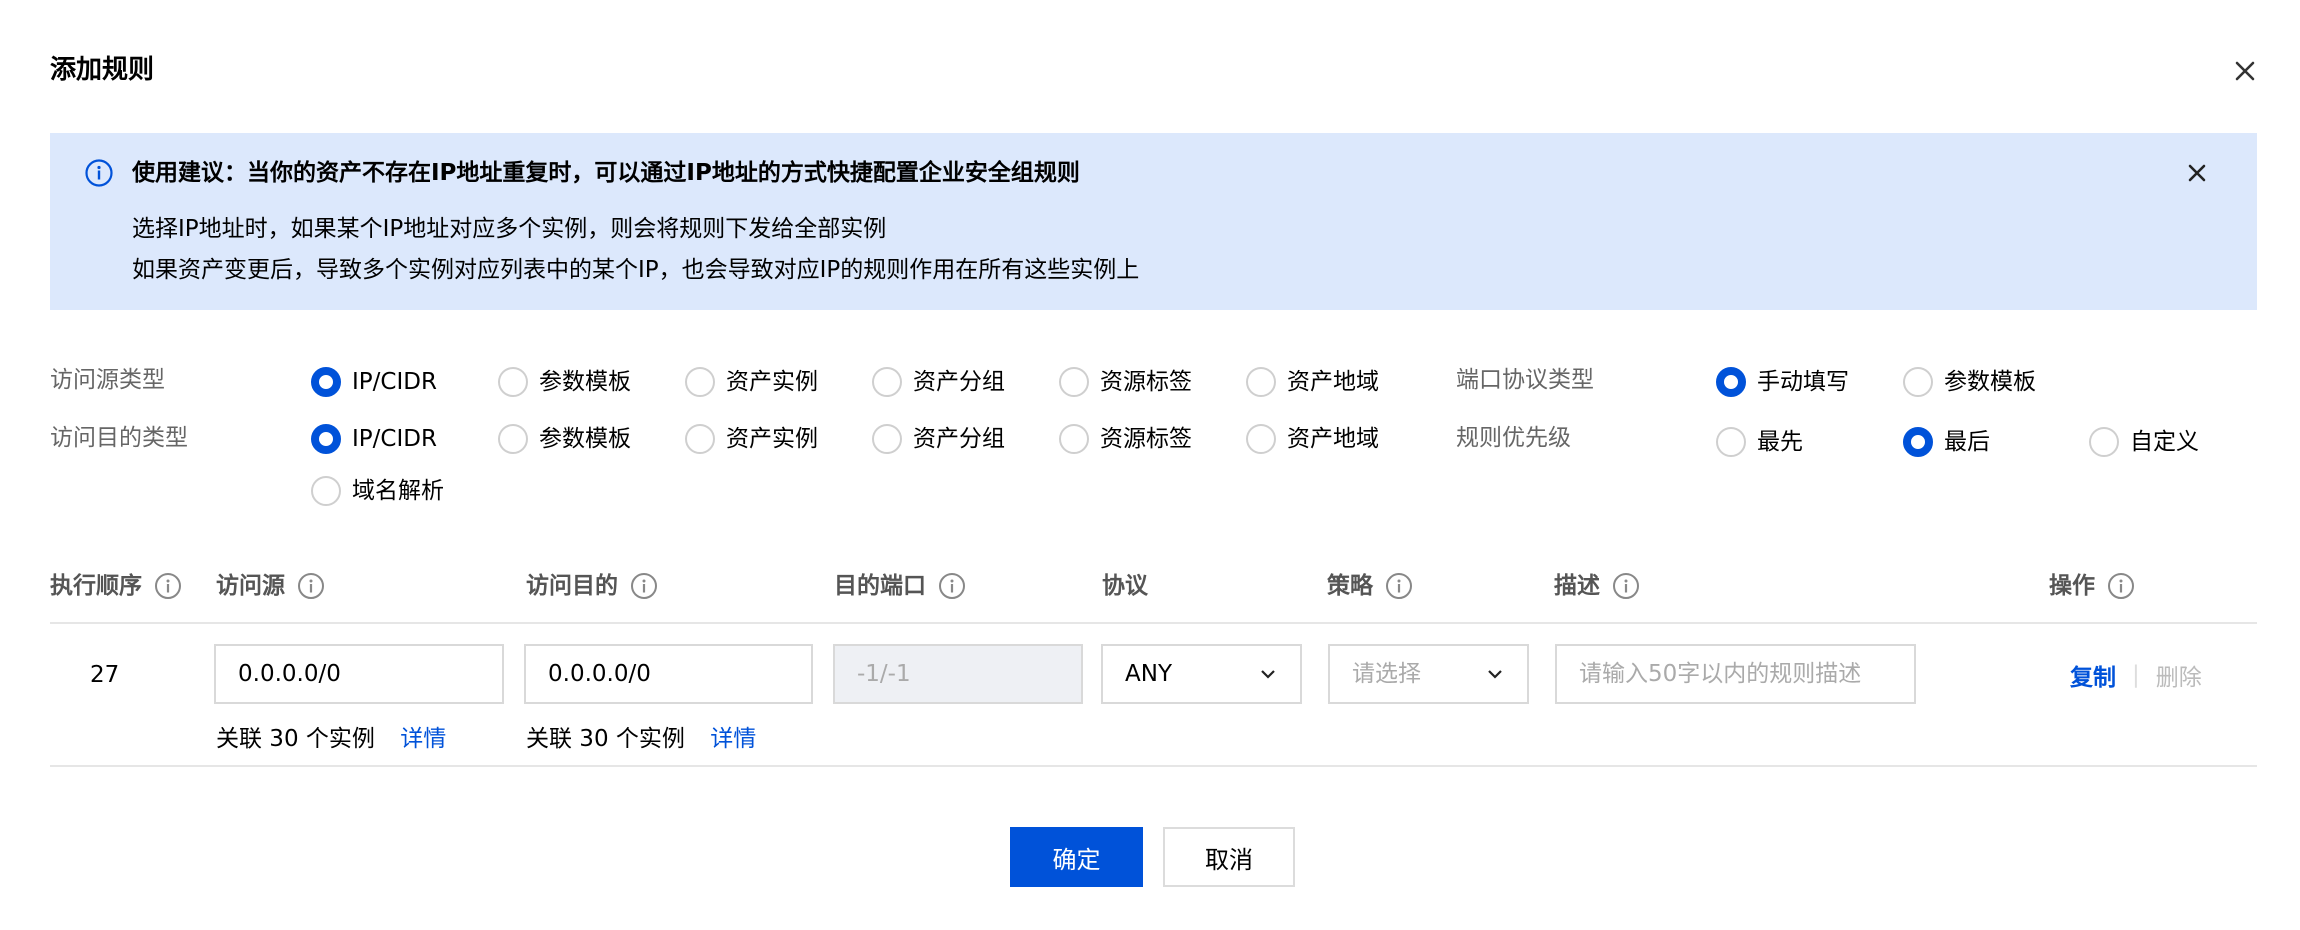  I want to click on dest-type-ip-cidr: IP/CIDR, so click(374, 439).